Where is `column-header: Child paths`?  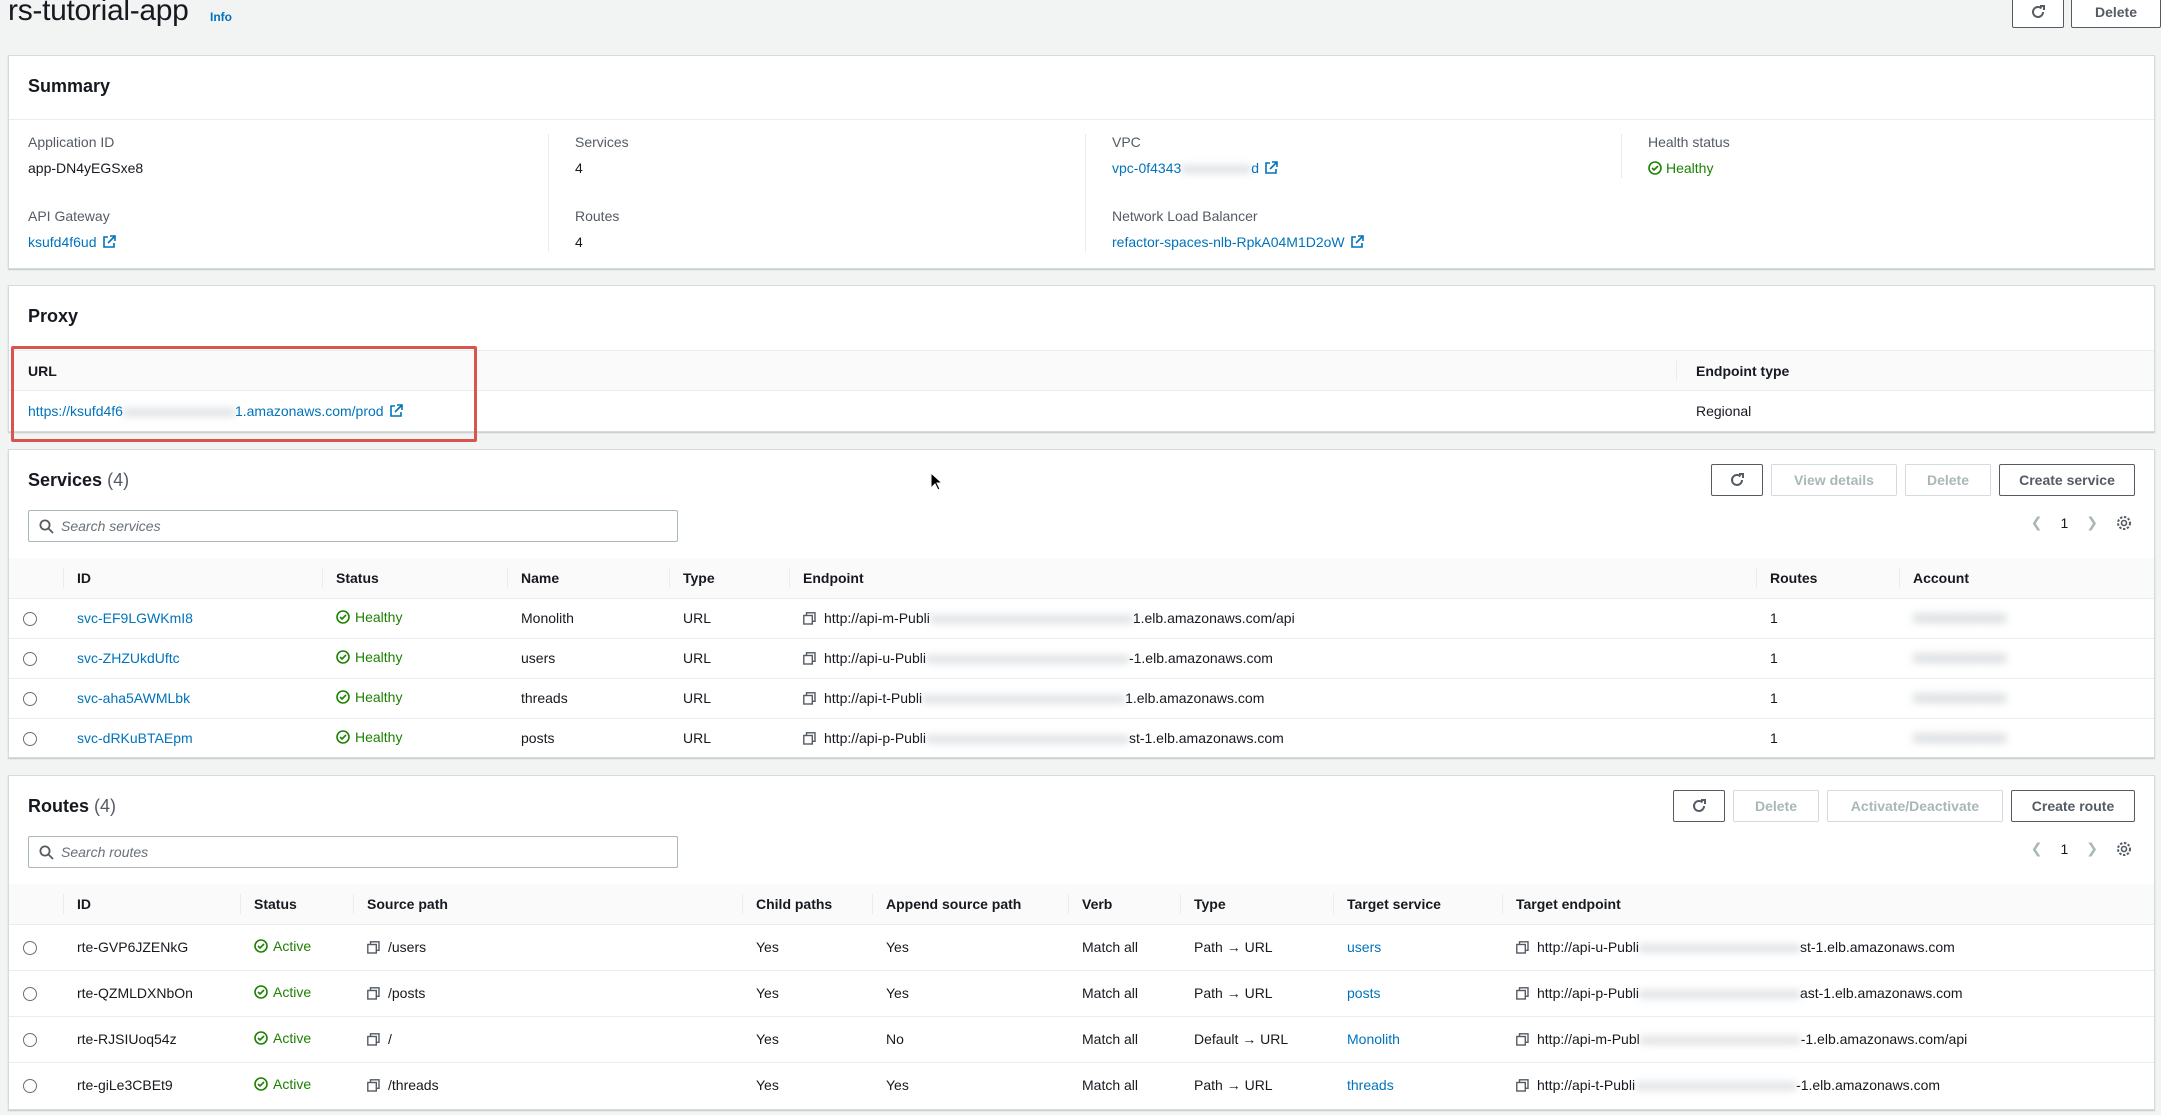
column-header: Child paths is located at coordinates (807, 904).